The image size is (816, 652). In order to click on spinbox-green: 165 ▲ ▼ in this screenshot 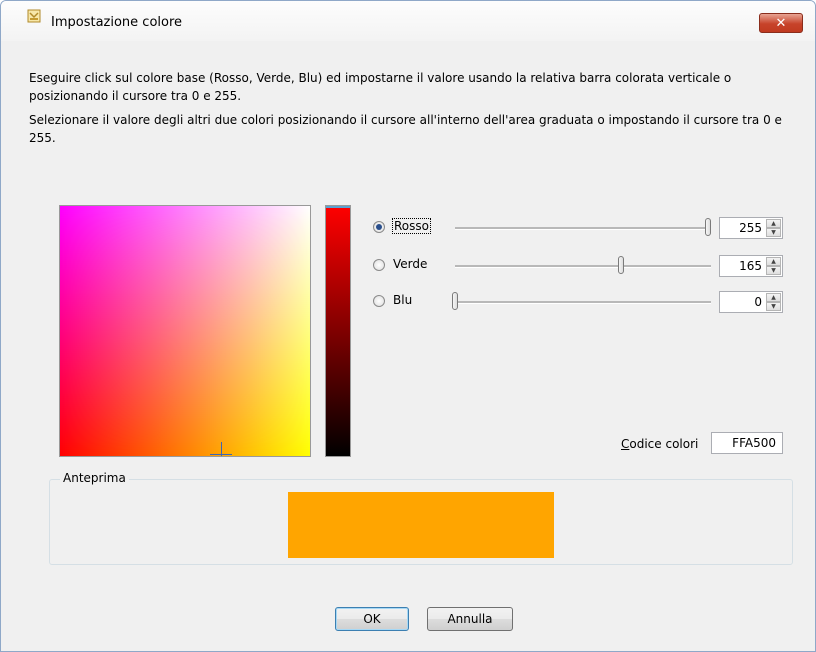, I will do `click(751, 266)`.